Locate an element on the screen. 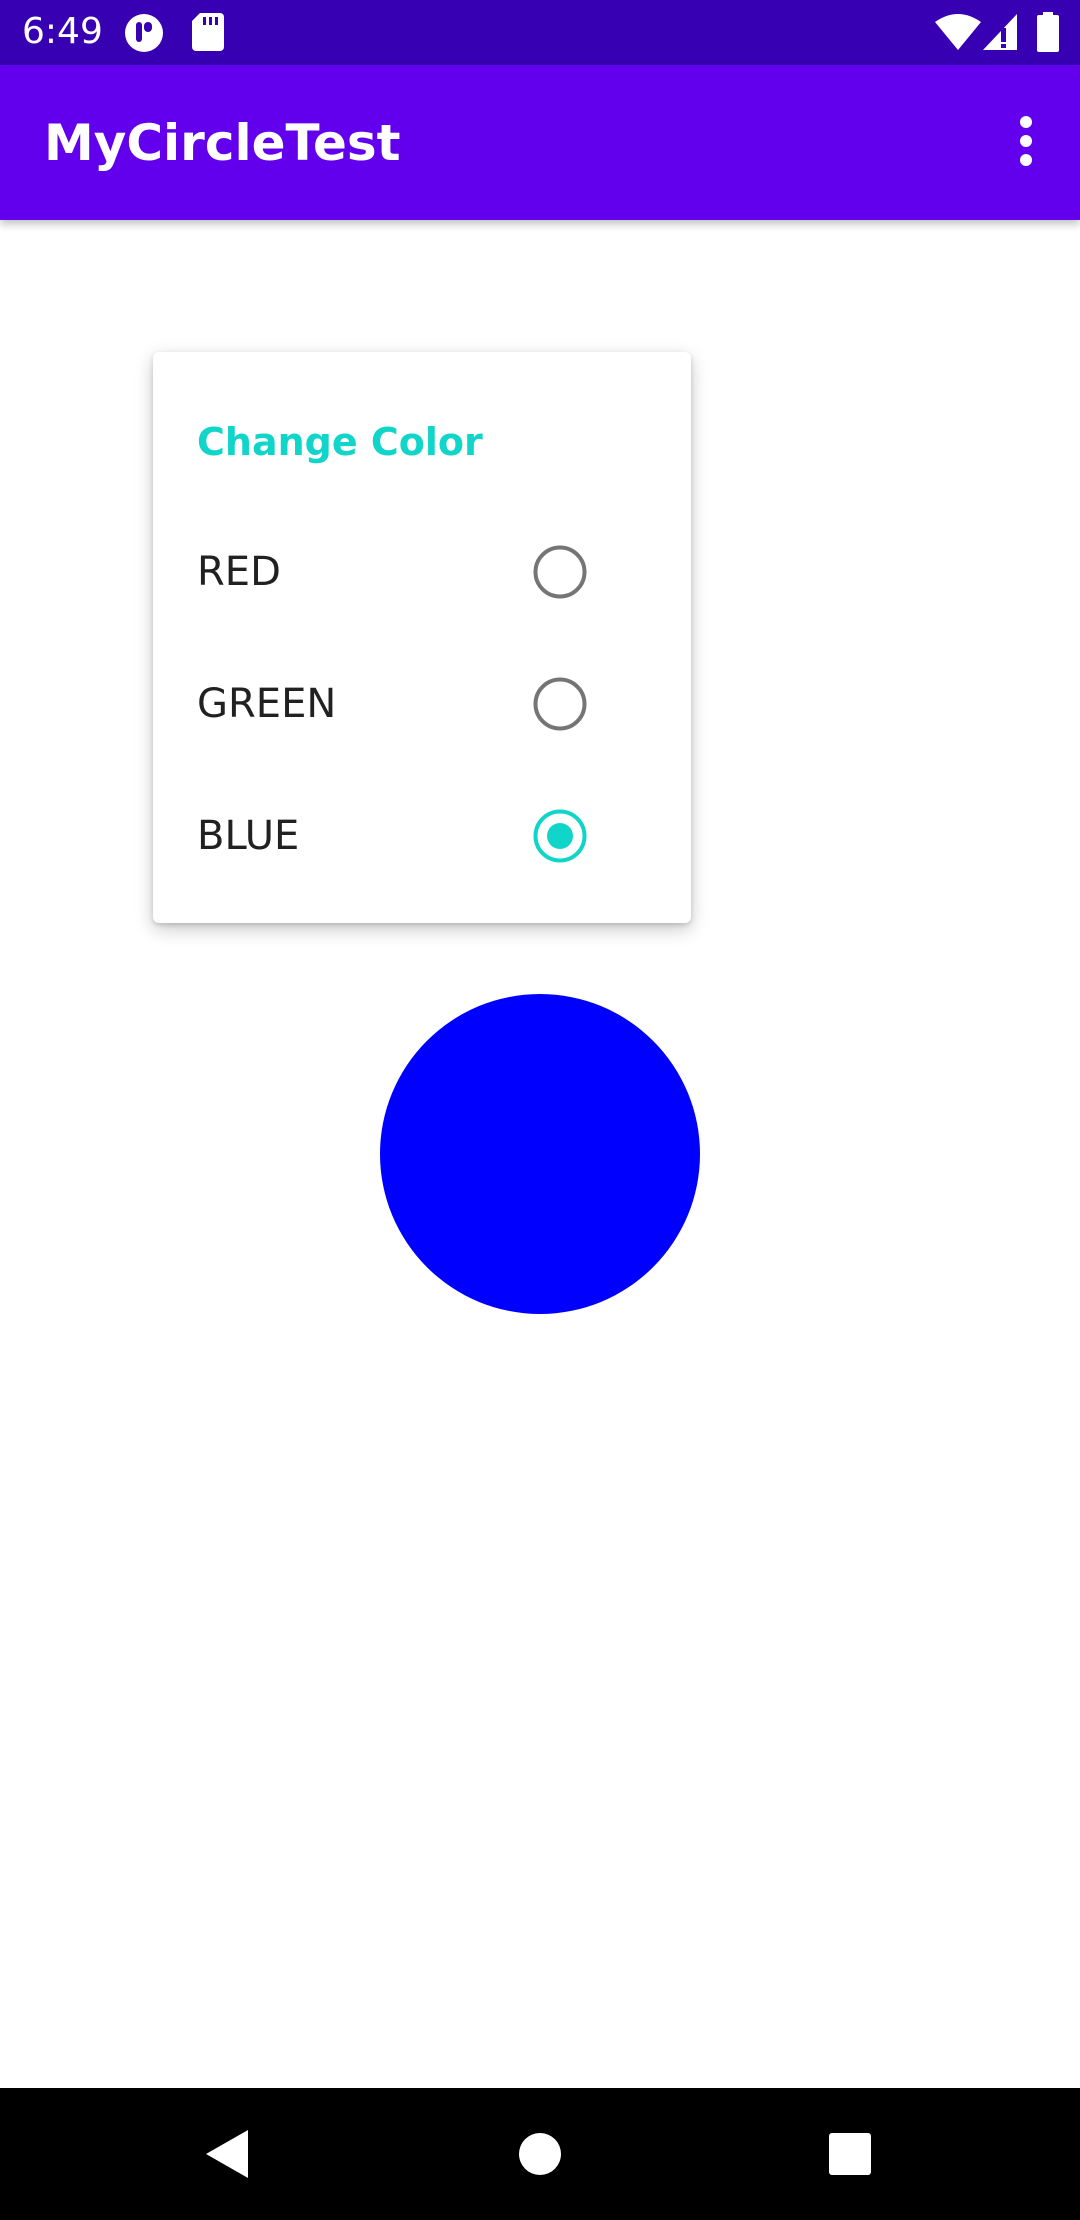 This screenshot has height=2220, width=1080. menu-item-label: RED is located at coordinates (239, 572).